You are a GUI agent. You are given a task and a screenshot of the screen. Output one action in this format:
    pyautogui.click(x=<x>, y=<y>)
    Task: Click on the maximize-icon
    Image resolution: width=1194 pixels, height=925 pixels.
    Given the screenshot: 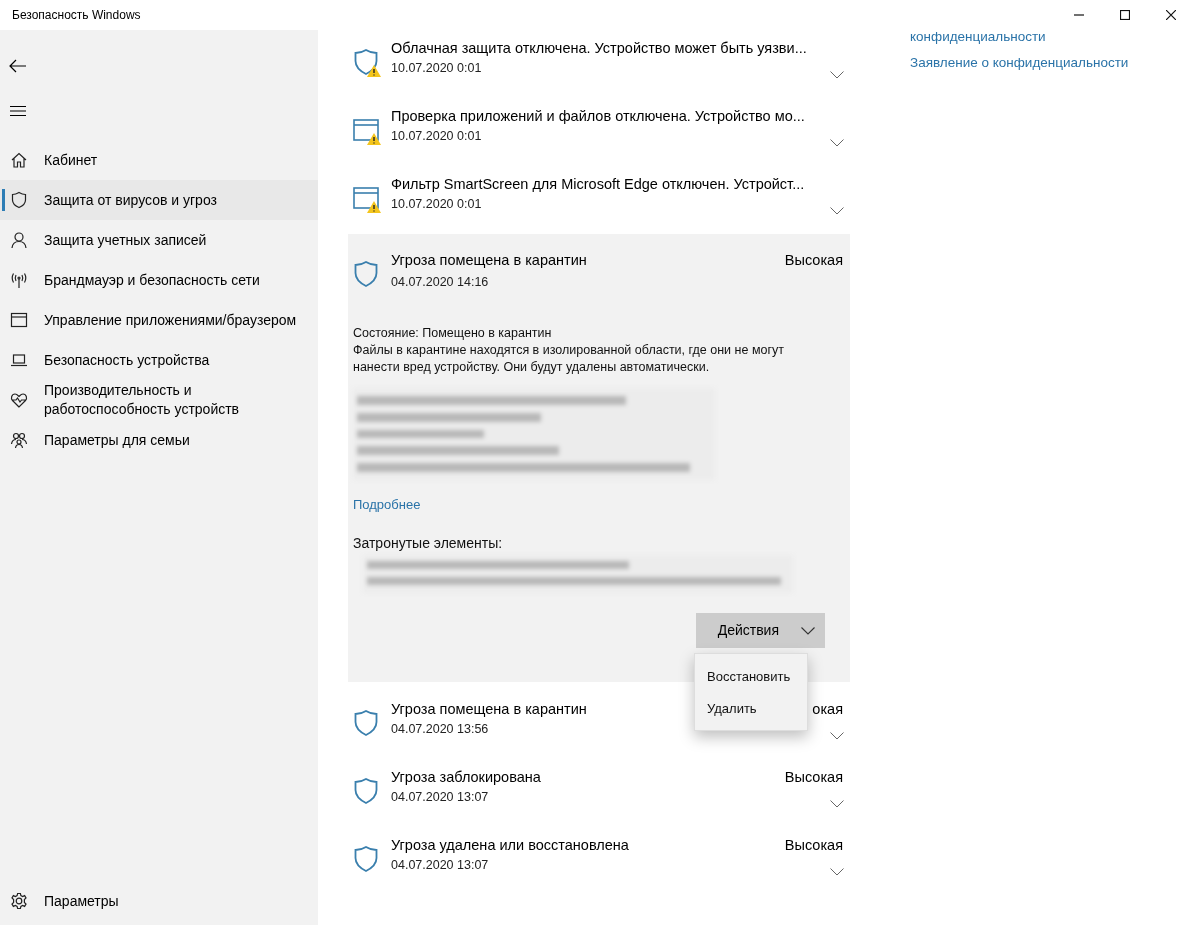 What is the action you would take?
    pyautogui.click(x=1125, y=15)
    